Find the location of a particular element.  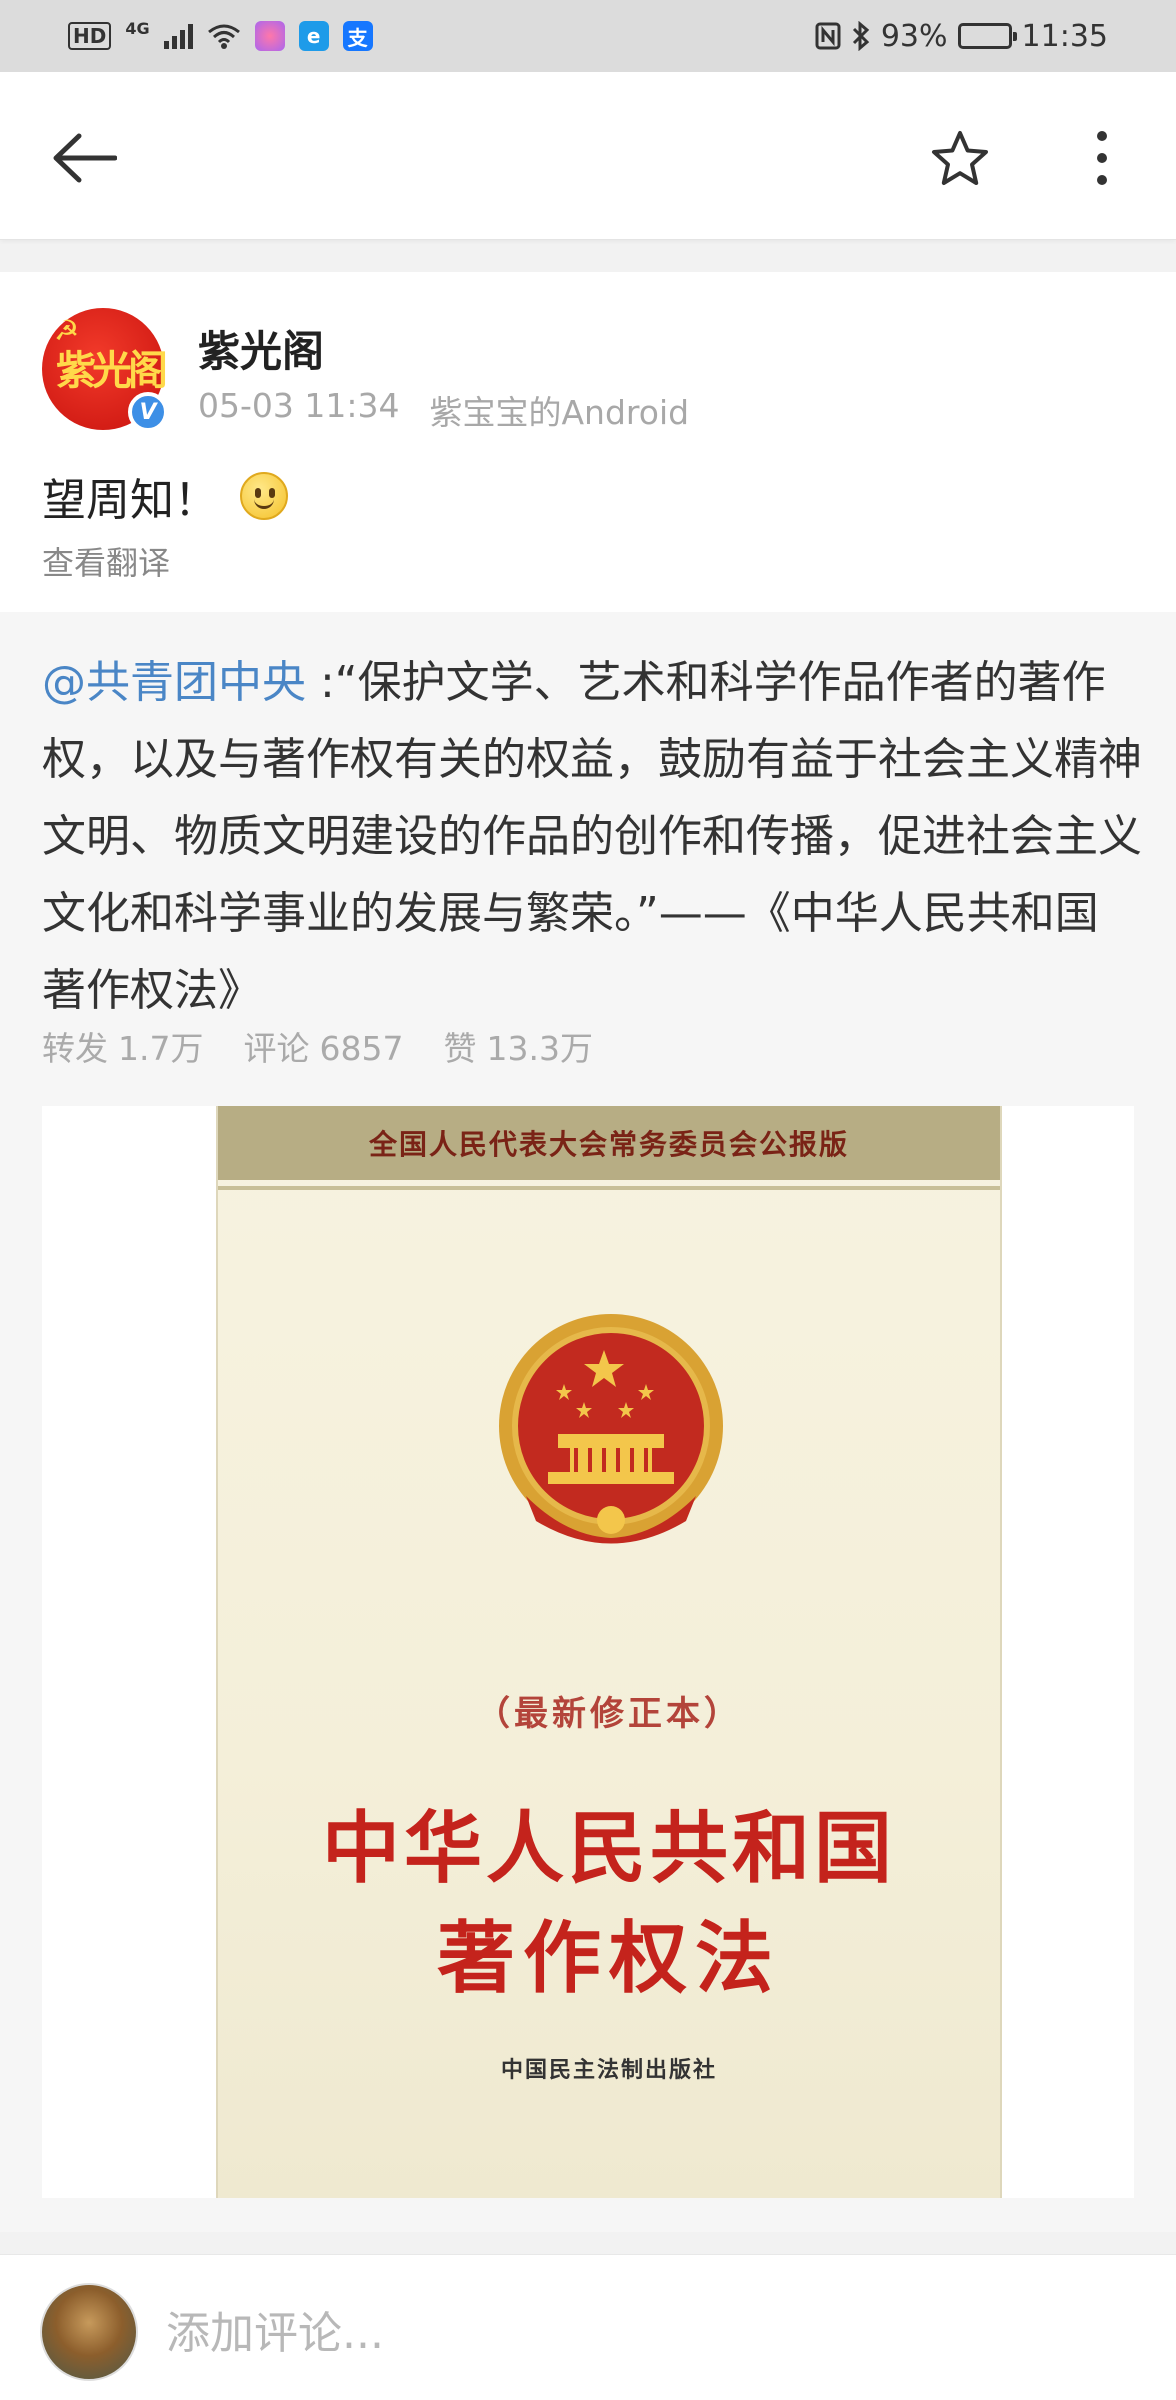

book-band-text: 全国人民代表大会常务委员会公报版 is located at coordinates (608, 1144).